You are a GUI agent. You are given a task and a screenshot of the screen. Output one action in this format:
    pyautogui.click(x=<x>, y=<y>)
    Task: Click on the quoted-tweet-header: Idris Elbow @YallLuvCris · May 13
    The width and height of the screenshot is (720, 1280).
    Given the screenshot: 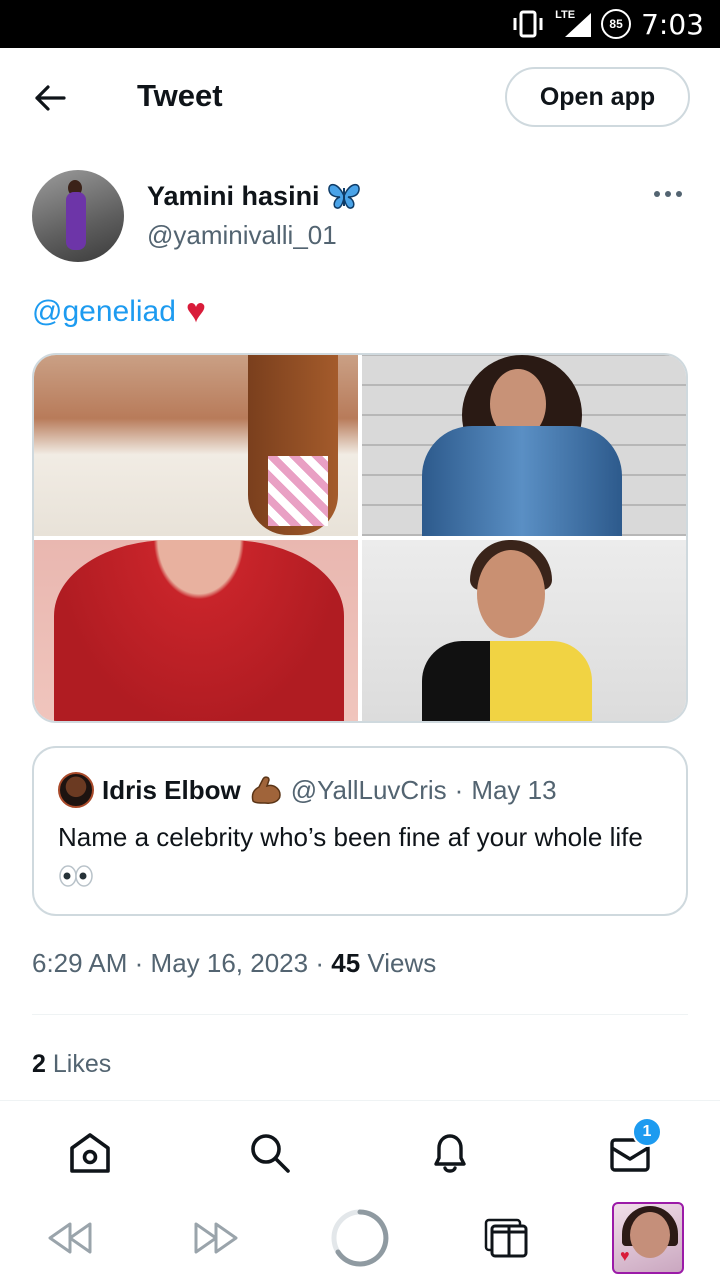 What is the action you would take?
    pyautogui.click(x=307, y=790)
    